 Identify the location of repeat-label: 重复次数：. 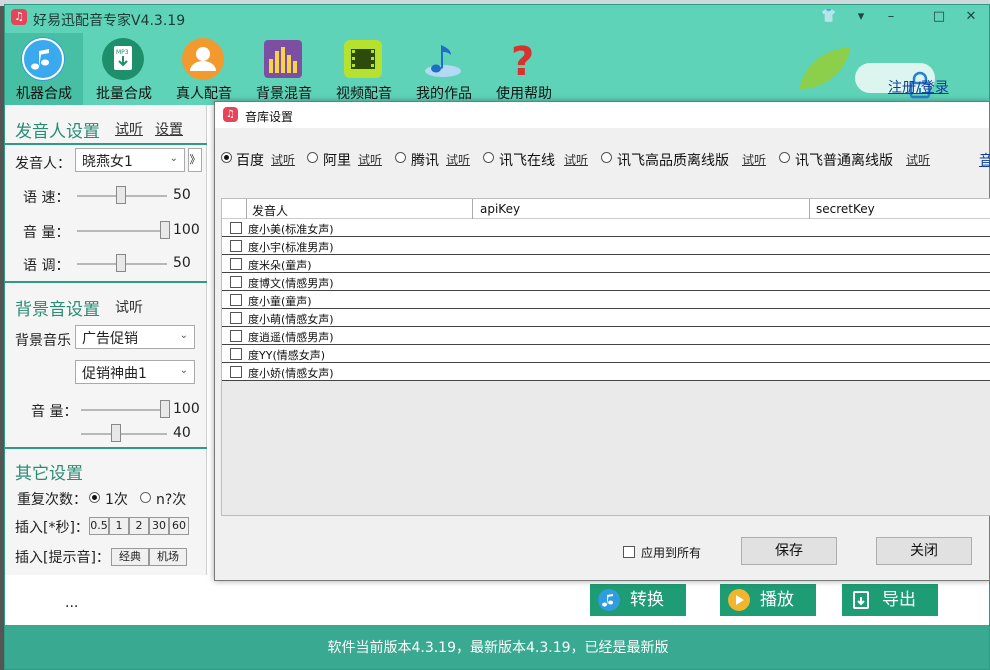
(52, 500).